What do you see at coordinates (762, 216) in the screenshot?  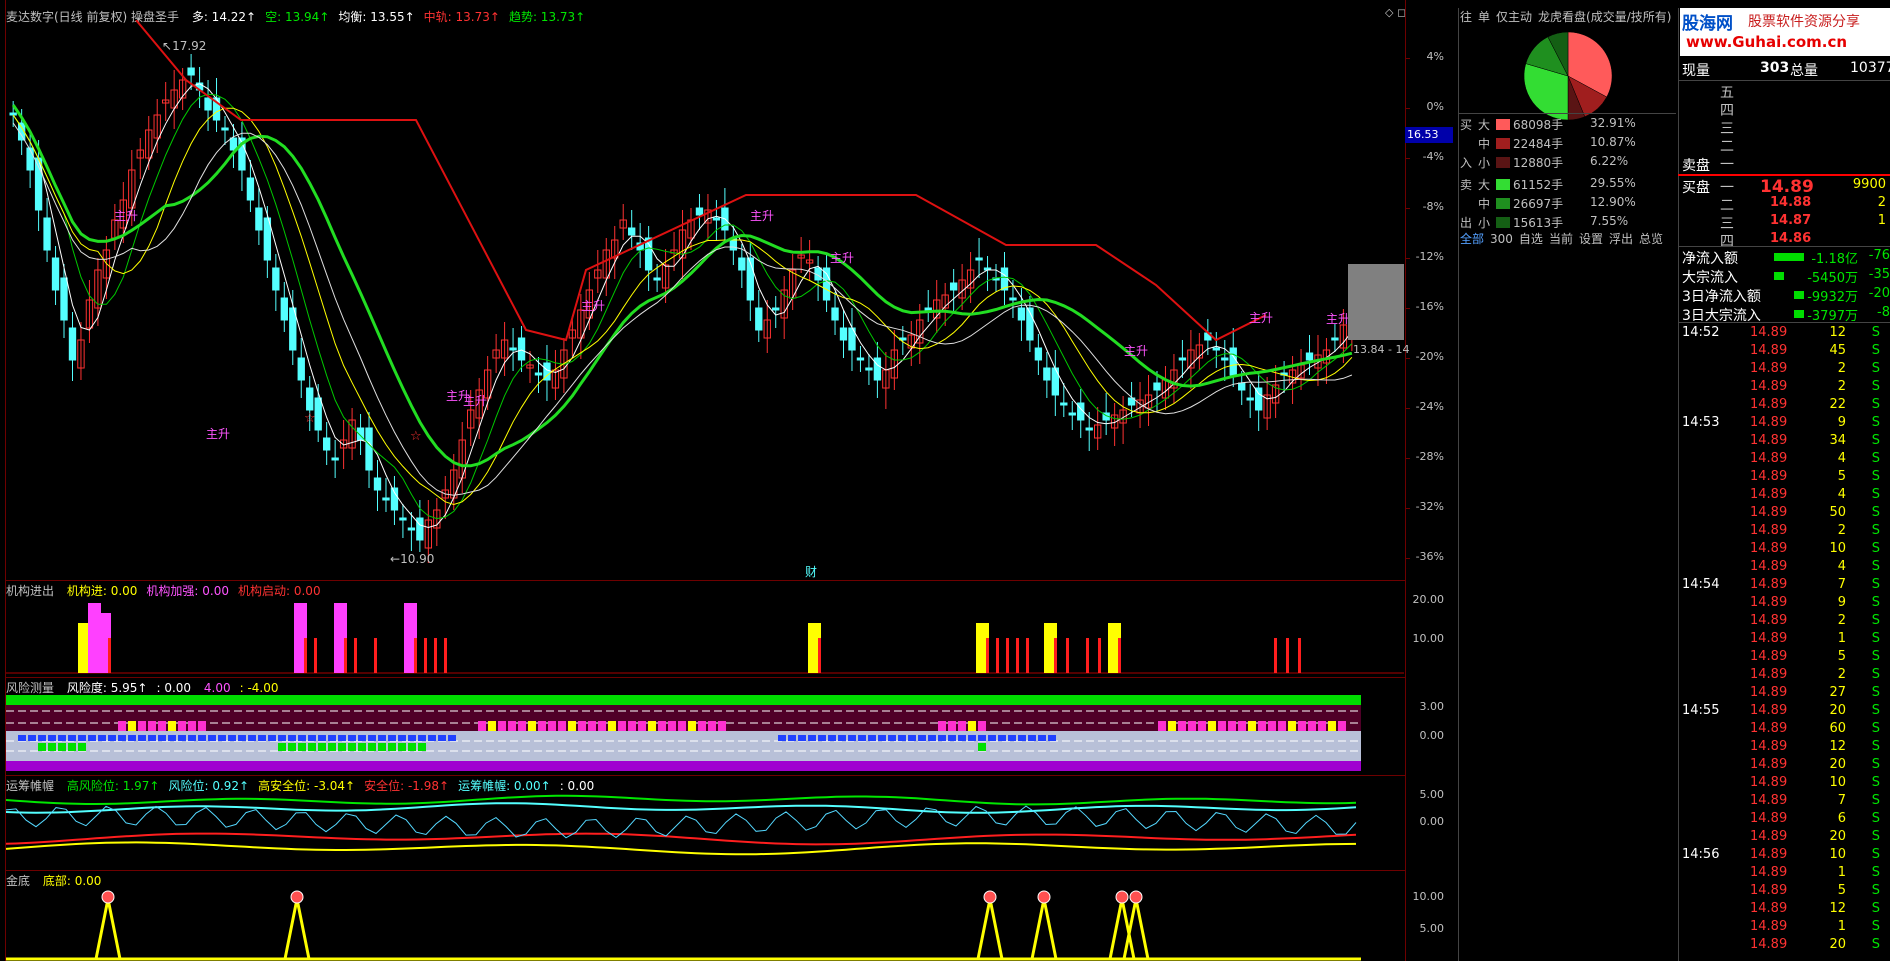 I see `signal-tag: 主升` at bounding box center [762, 216].